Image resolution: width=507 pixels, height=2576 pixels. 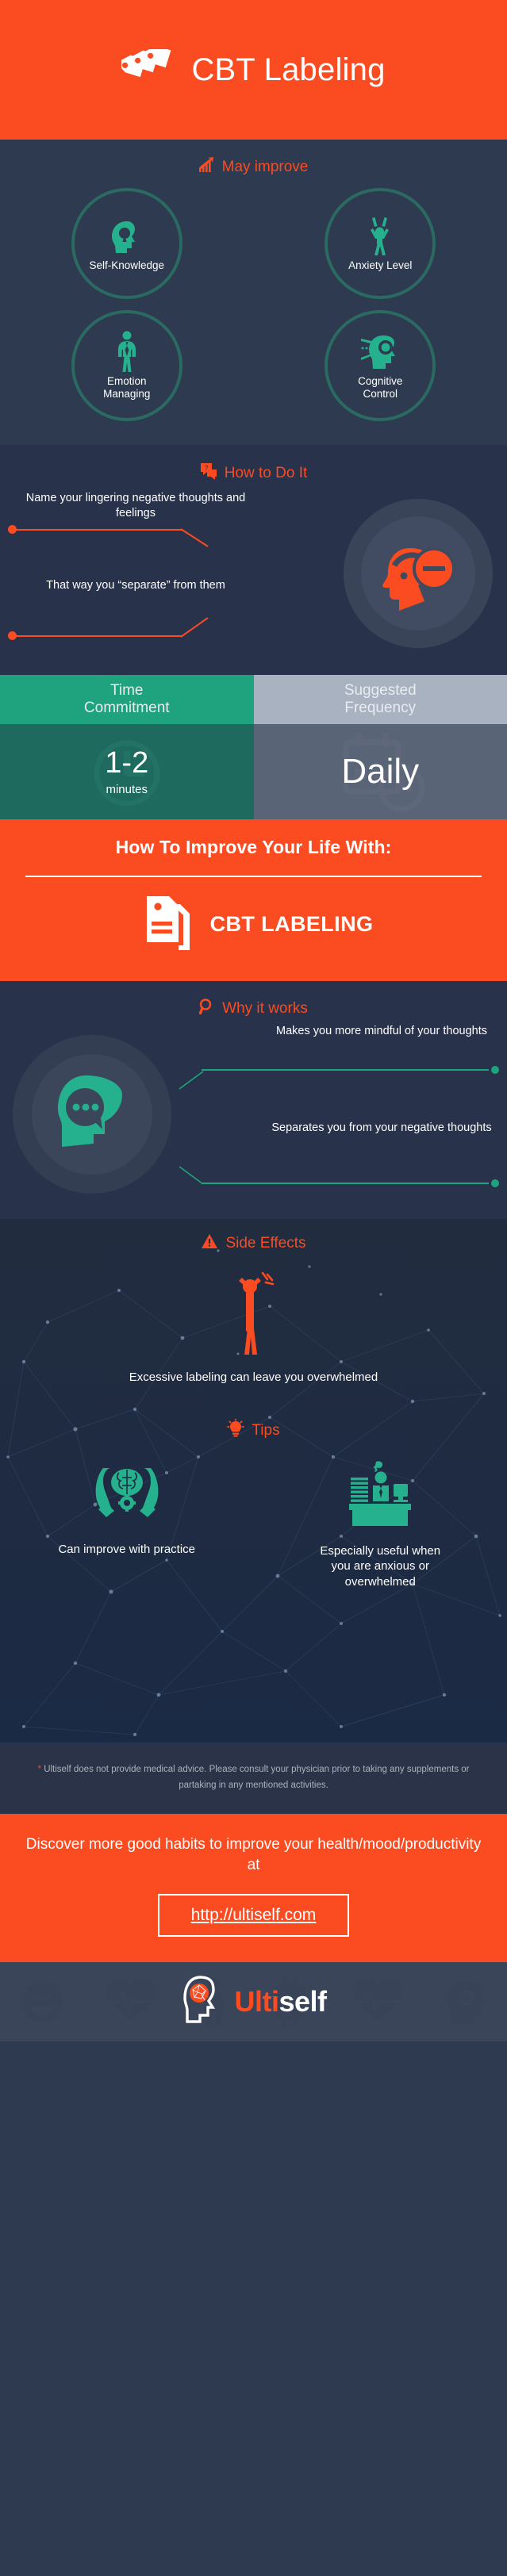 I want to click on improve-item-self-knowledge: Self-Knowledge, so click(x=127, y=244).